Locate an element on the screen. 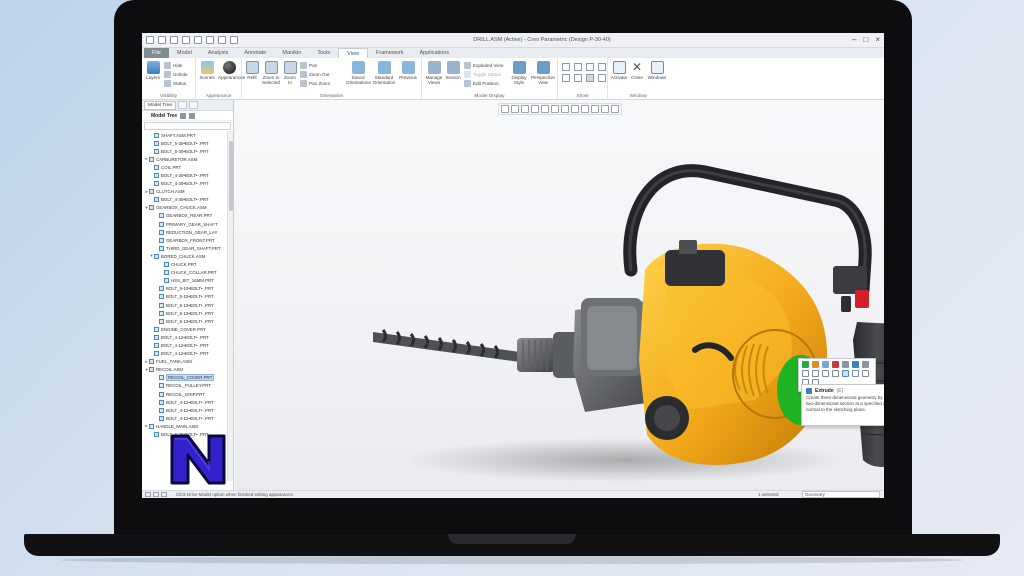 The width and height of the screenshot is (1024, 576). scenes-button: Scenes is located at coordinates (207, 70).